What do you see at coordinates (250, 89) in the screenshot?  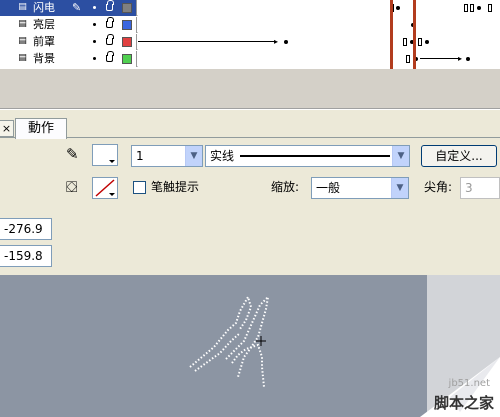 I see `timeline-footer` at bounding box center [250, 89].